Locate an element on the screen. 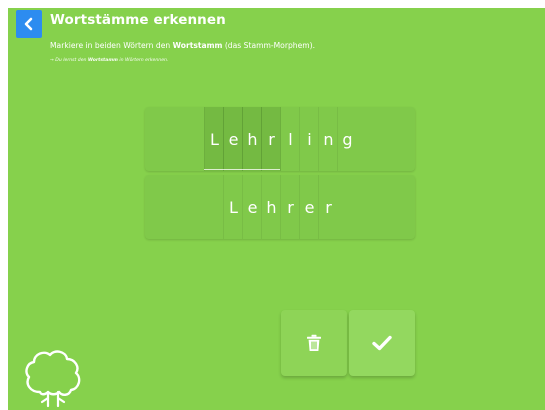  trash-icon is located at coordinates (314, 342).